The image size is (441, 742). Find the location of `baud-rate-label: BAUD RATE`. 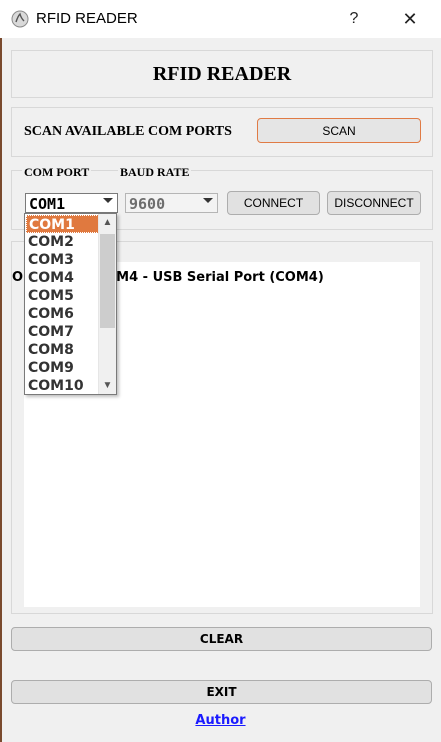

baud-rate-label: BAUD RATE is located at coordinates (155, 172).